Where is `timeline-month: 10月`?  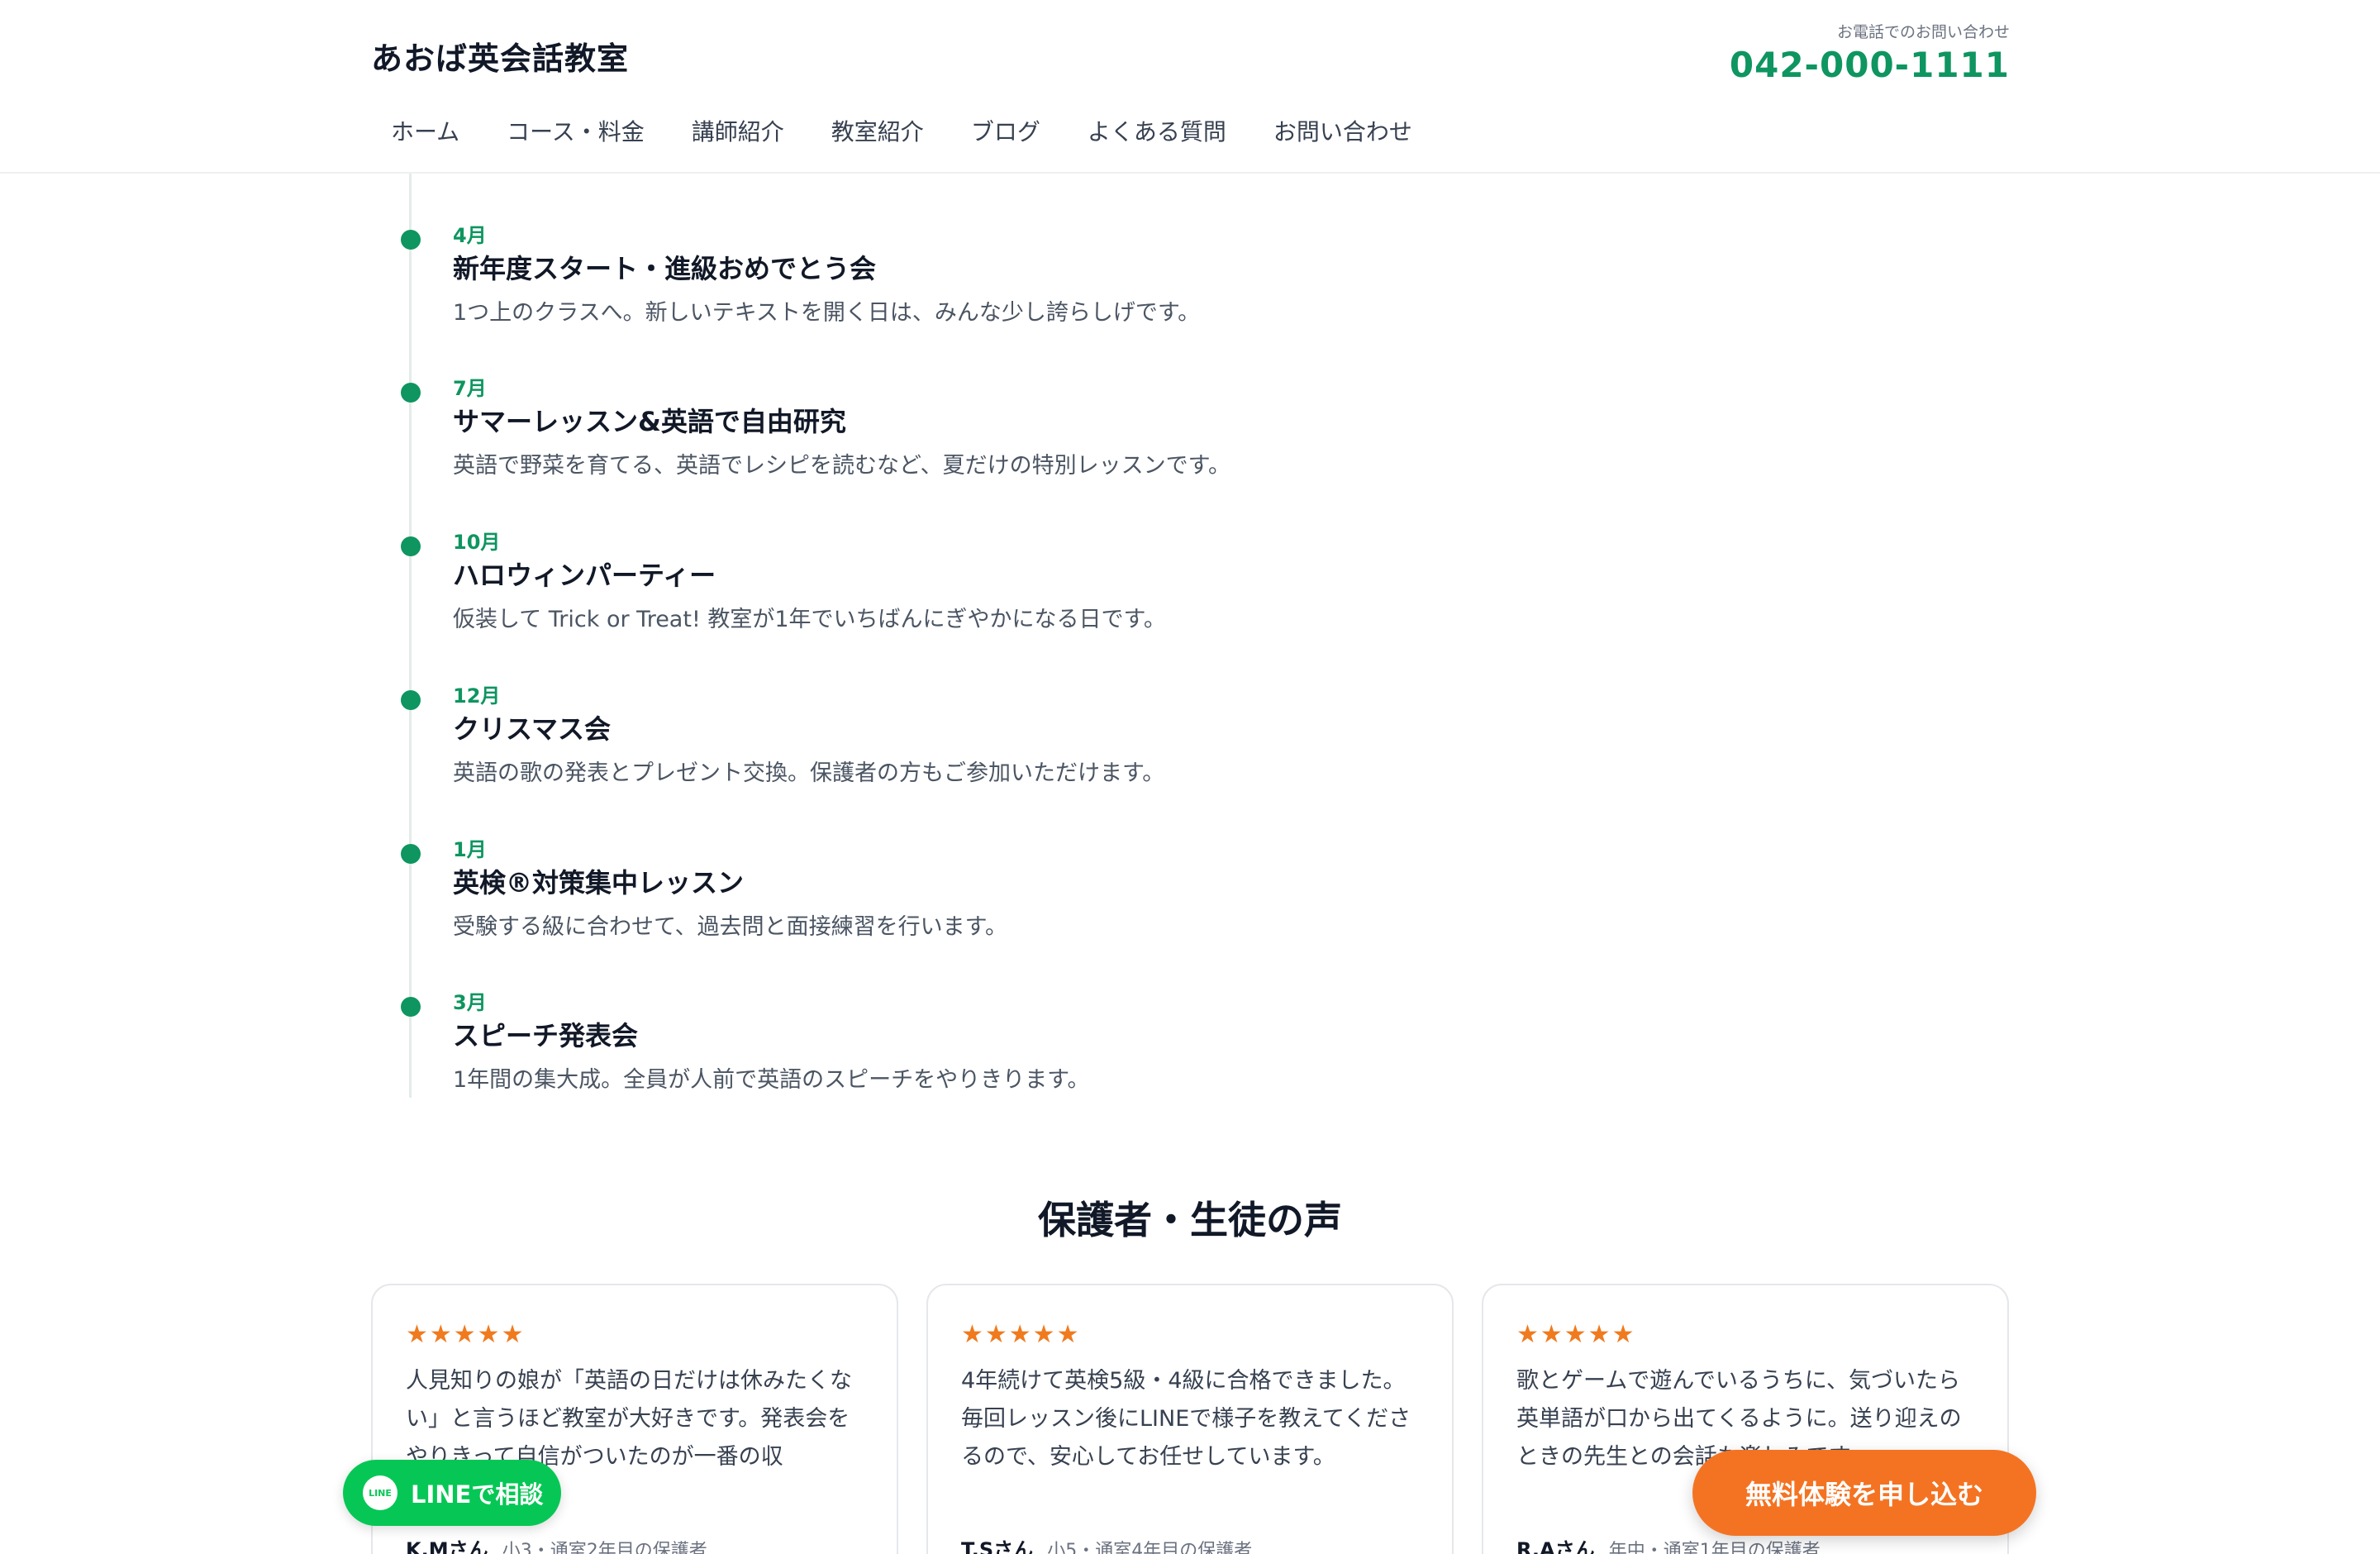 timeline-month: 10月 is located at coordinates (477, 542).